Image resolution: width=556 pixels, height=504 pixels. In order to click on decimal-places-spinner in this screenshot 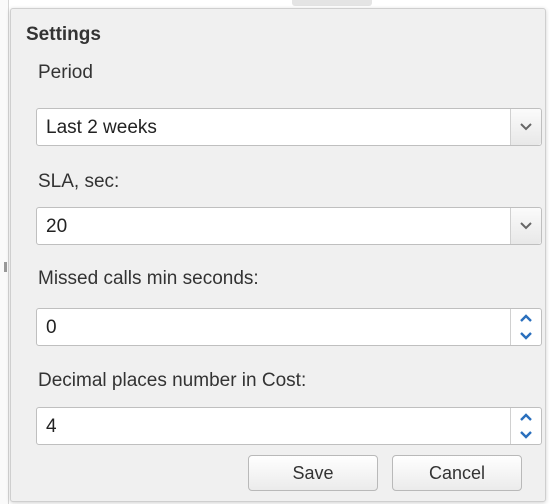, I will do `click(525, 426)`.